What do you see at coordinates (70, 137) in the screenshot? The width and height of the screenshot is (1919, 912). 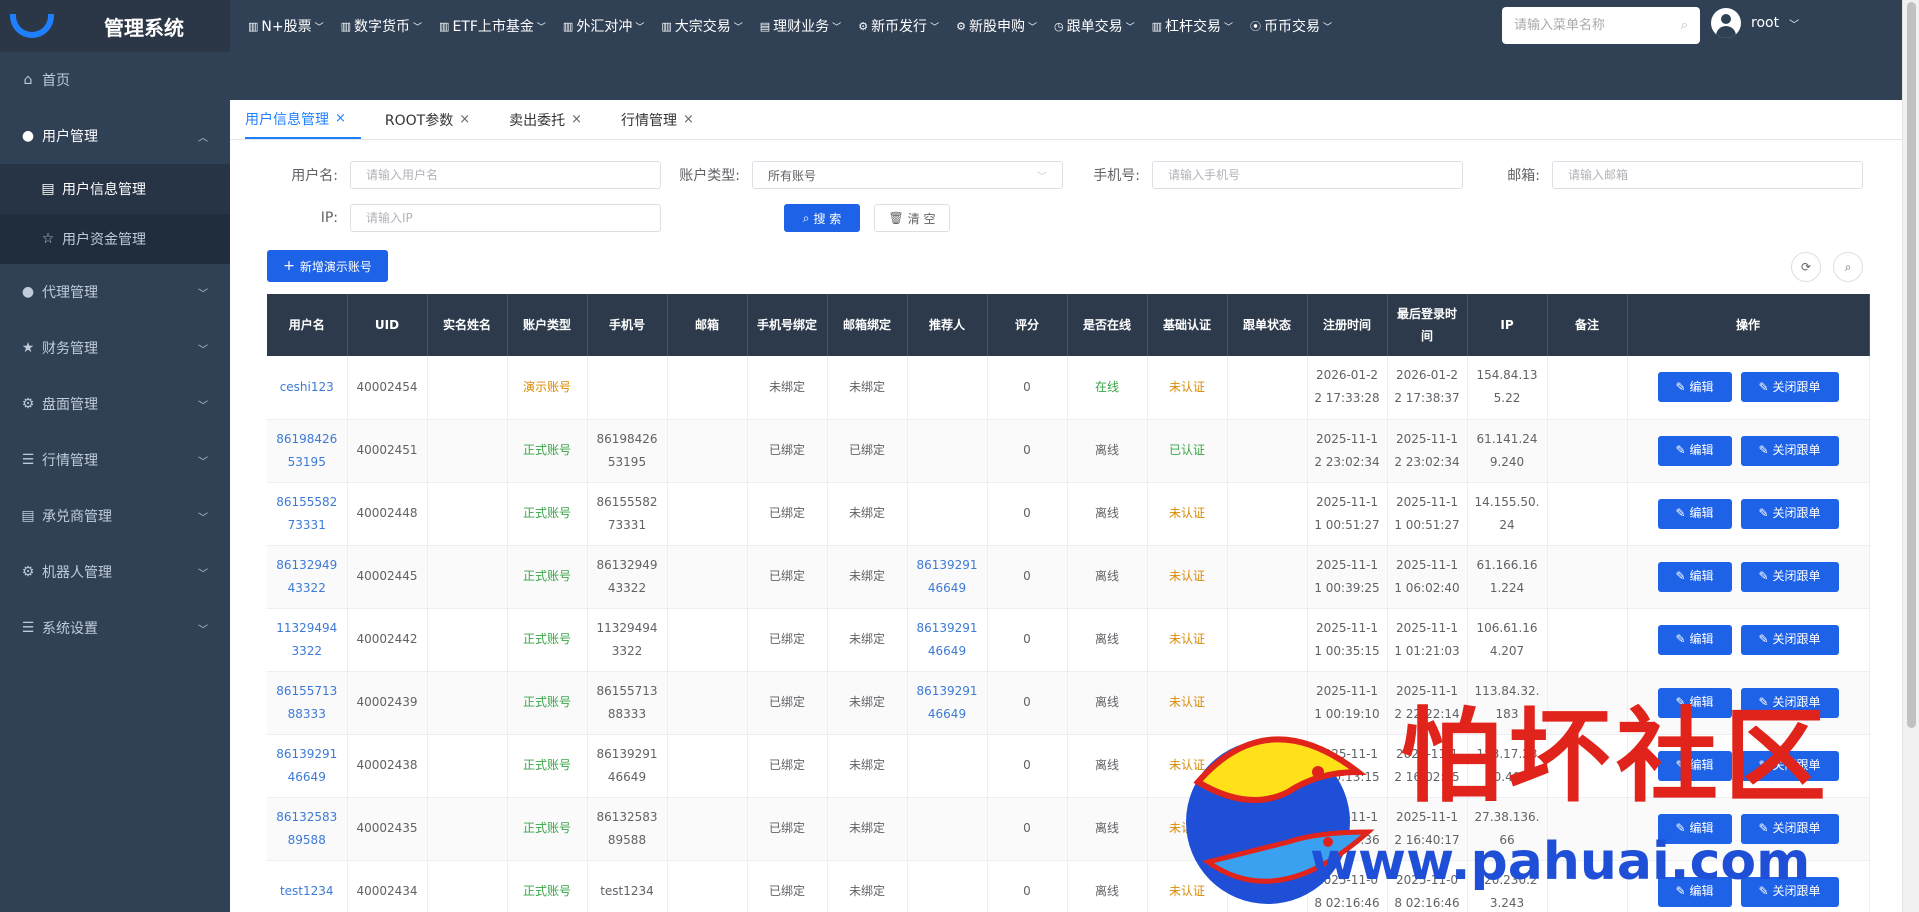 I see `sidebar-item-label: 用户管理` at bounding box center [70, 137].